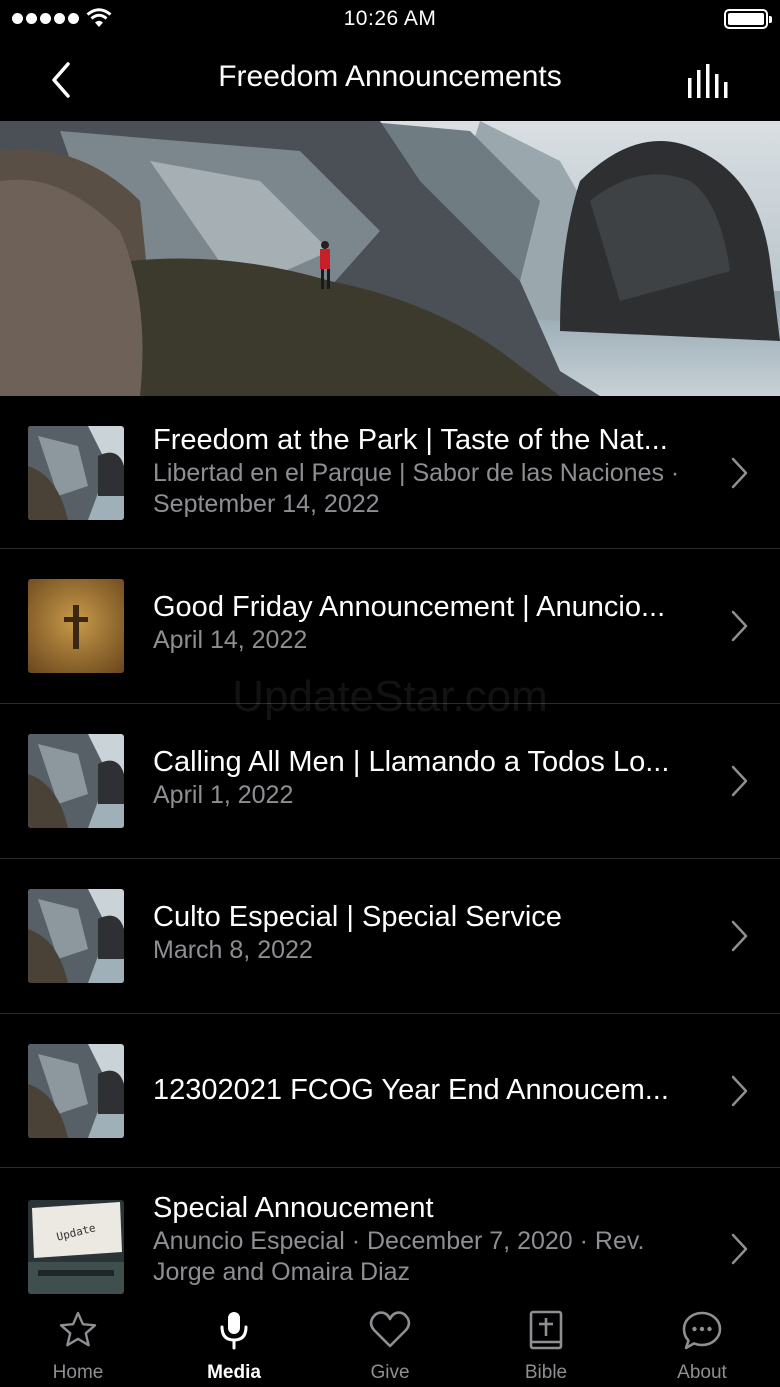 This screenshot has width=780, height=1387. What do you see at coordinates (78, 1329) in the screenshot?
I see `star-icon` at bounding box center [78, 1329].